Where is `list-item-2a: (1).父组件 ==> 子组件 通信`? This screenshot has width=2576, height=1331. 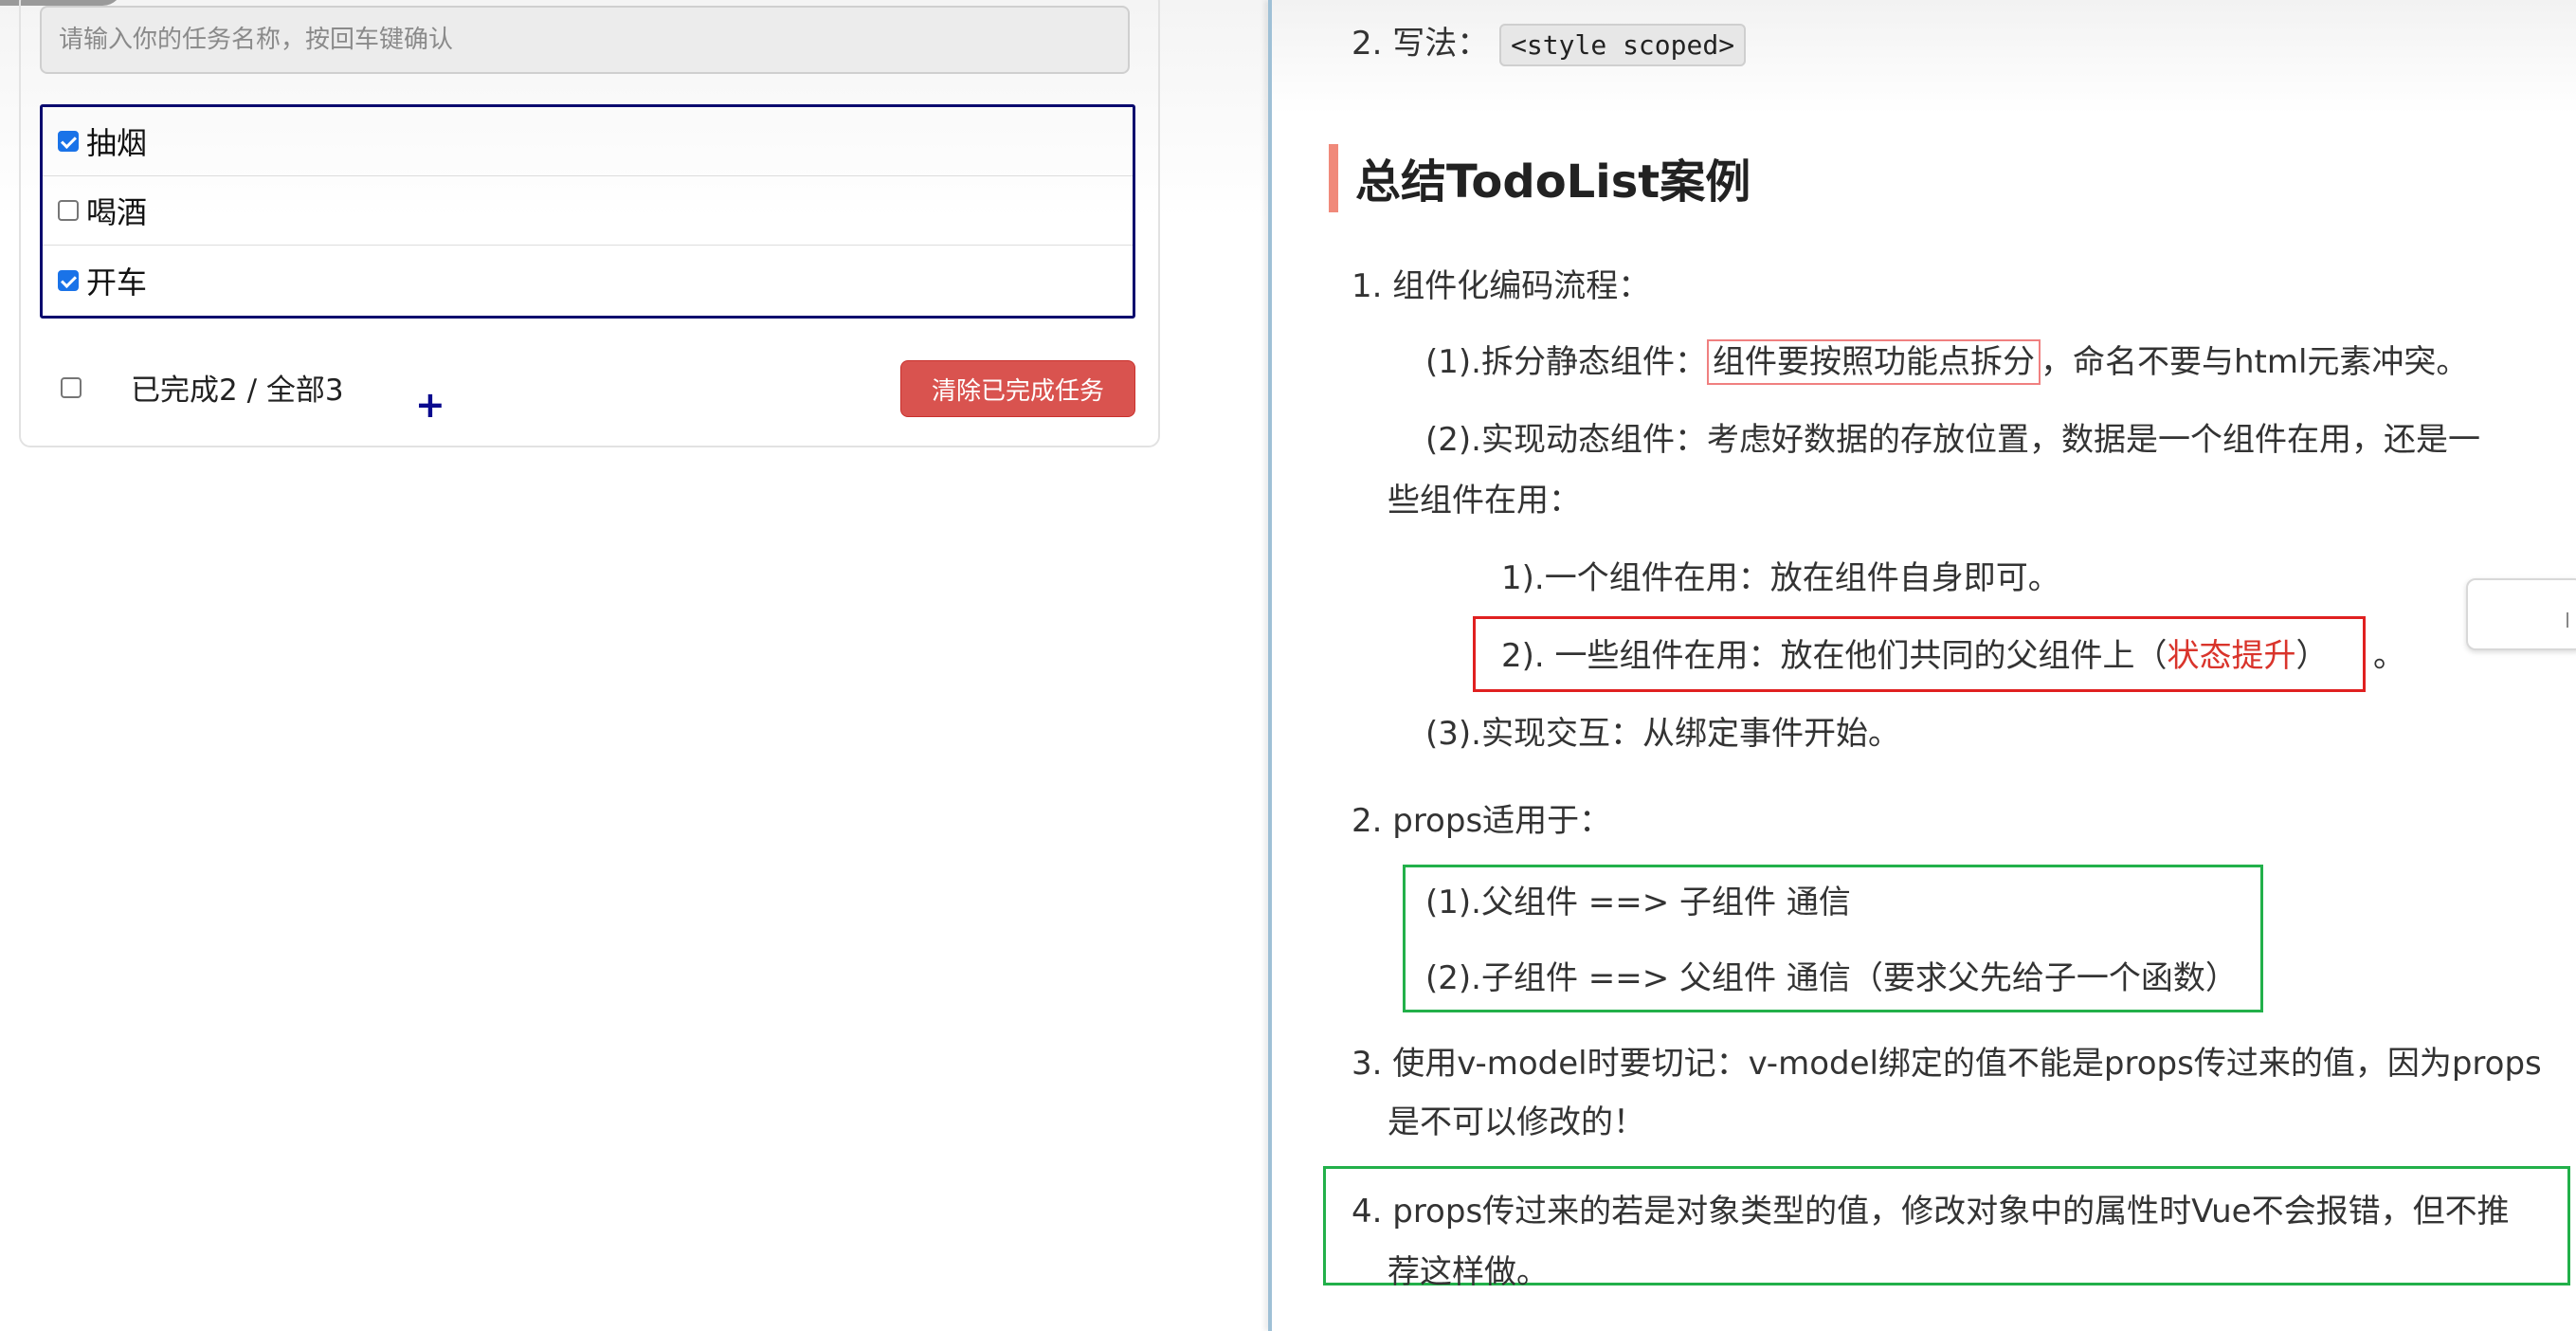 list-item-2a: (1).父组件 ==> 子组件 通信 is located at coordinates (1638, 902).